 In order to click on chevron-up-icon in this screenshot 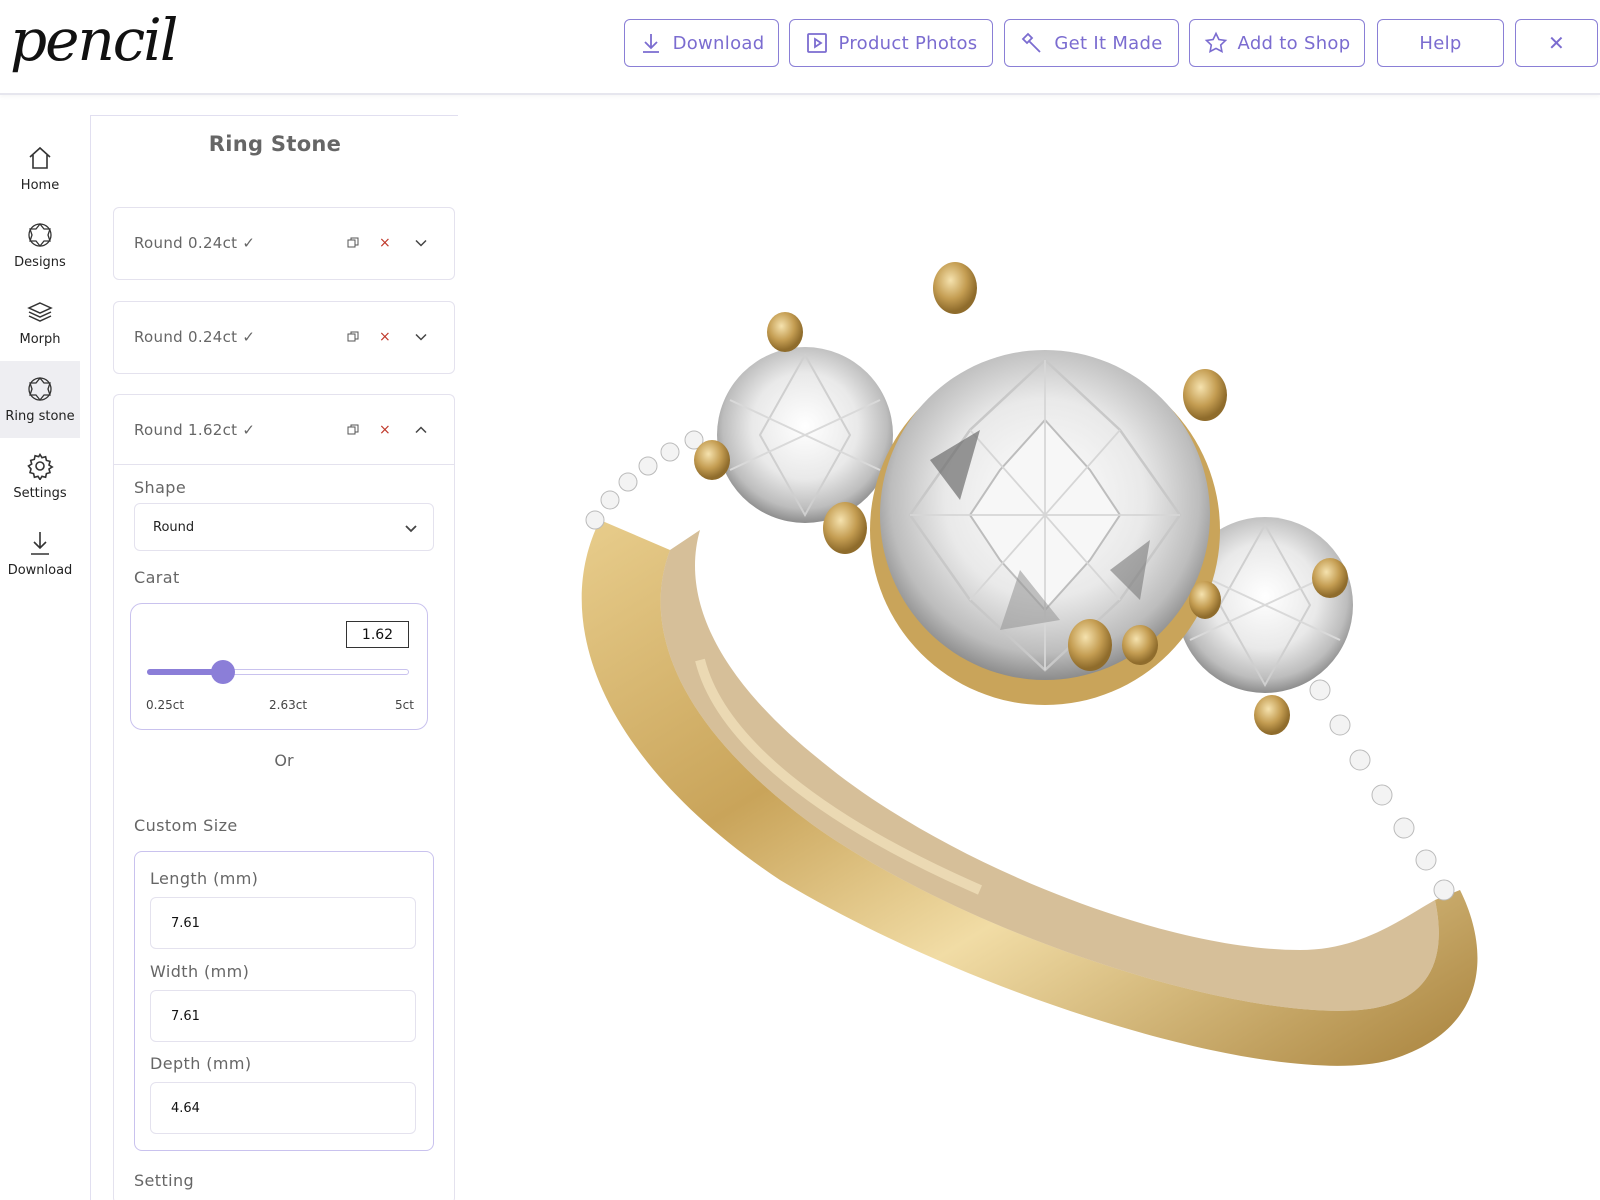, I will do `click(421, 430)`.